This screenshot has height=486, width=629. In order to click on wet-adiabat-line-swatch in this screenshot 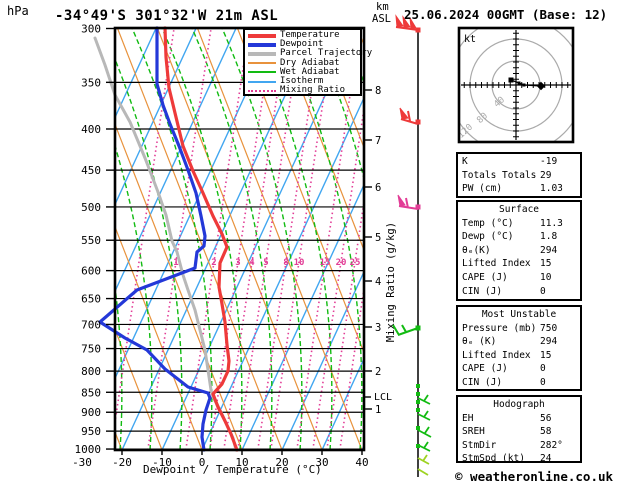, I will do `click(262, 72)`.